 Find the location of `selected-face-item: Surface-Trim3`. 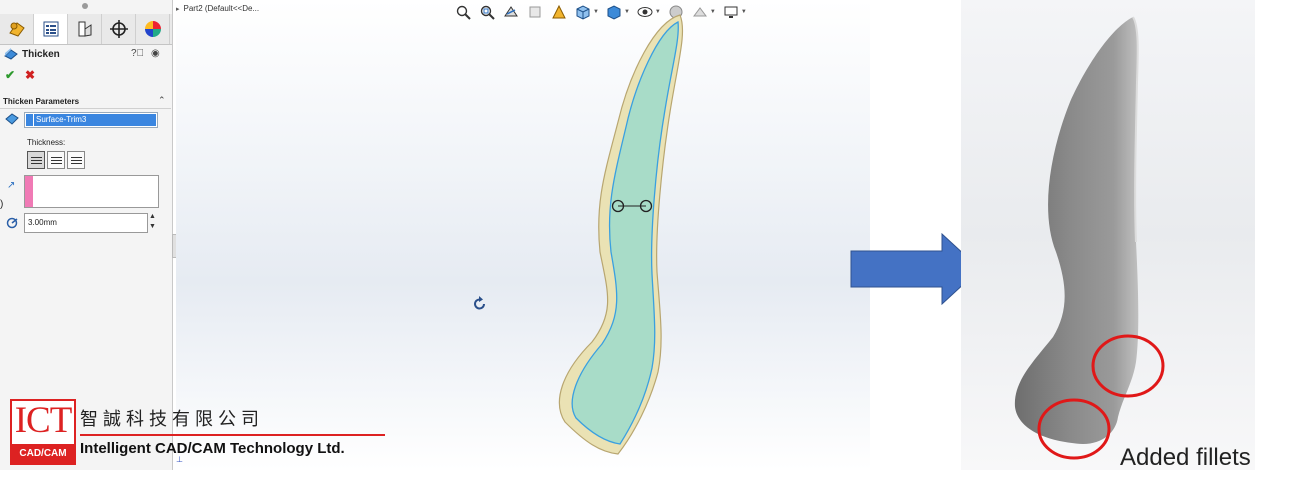

selected-face-item: Surface-Trim3 is located at coordinates (95, 120).